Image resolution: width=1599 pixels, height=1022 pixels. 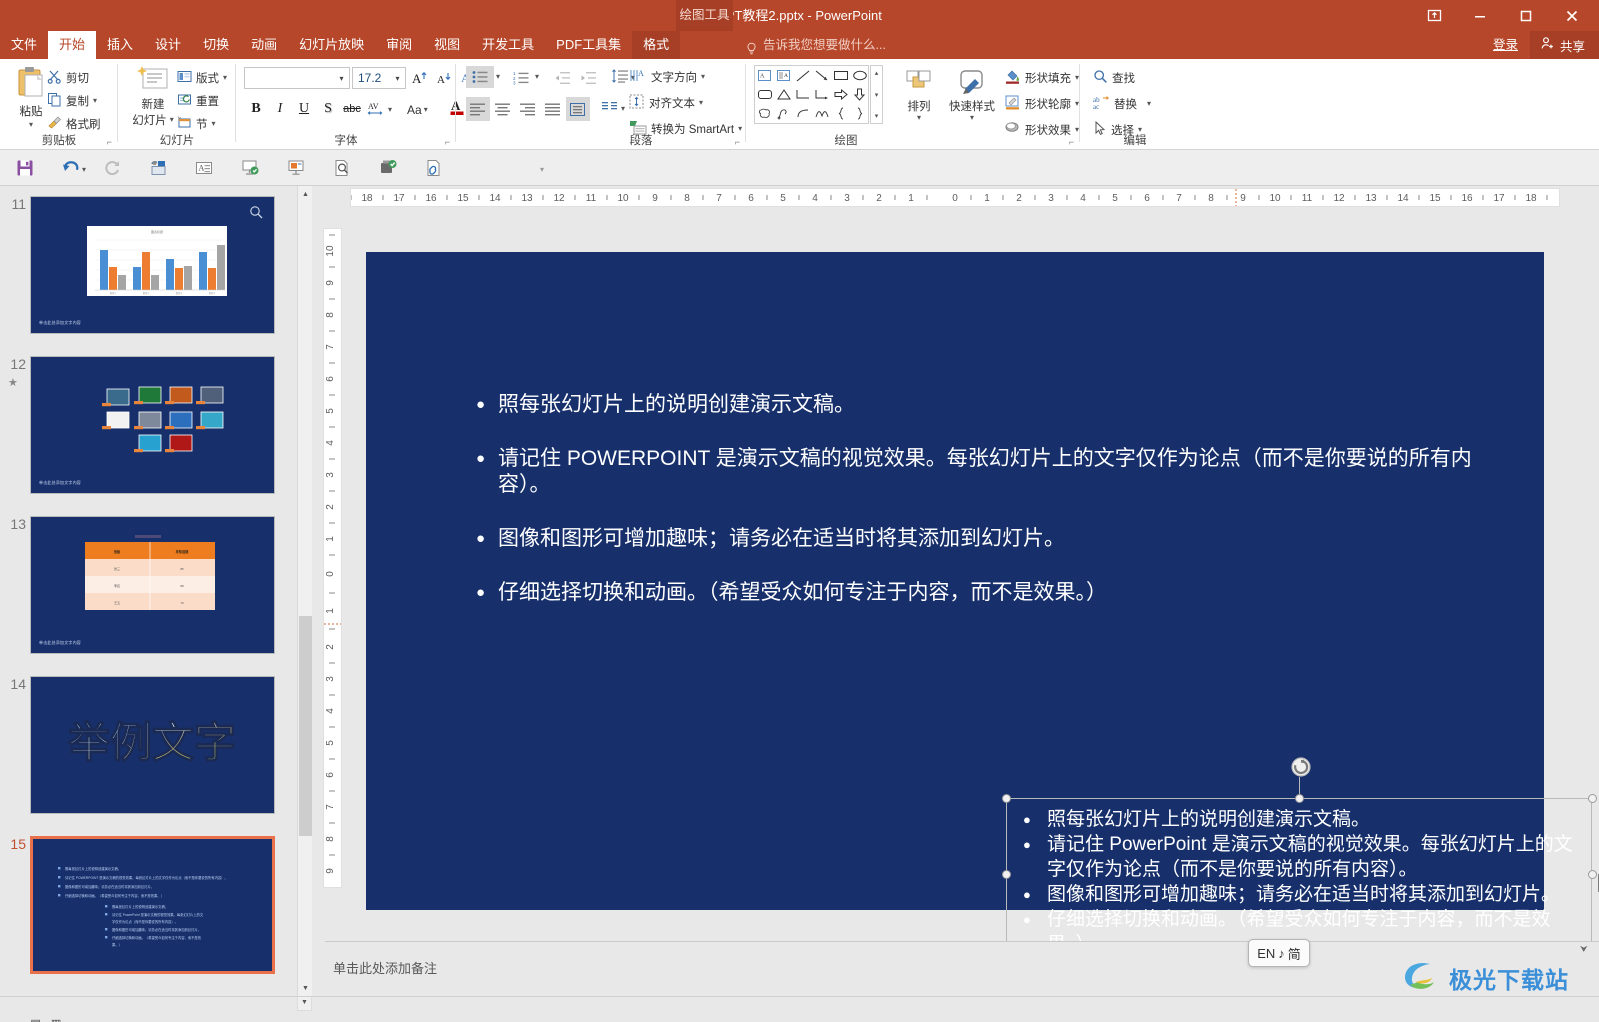 What do you see at coordinates (737, 142) in the screenshot?
I see `paragraph-dialog-launcher: ⌐` at bounding box center [737, 142].